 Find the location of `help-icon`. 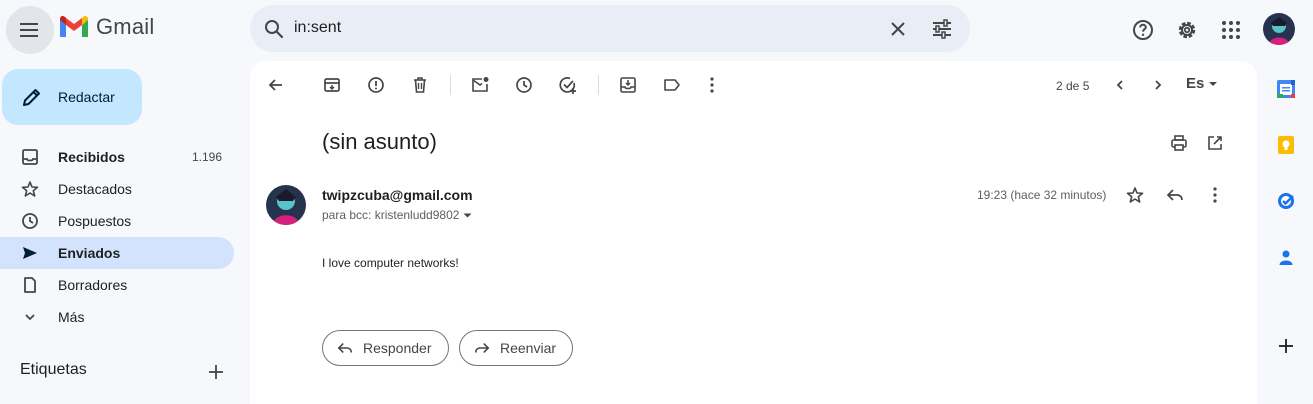

help-icon is located at coordinates (1143, 30).